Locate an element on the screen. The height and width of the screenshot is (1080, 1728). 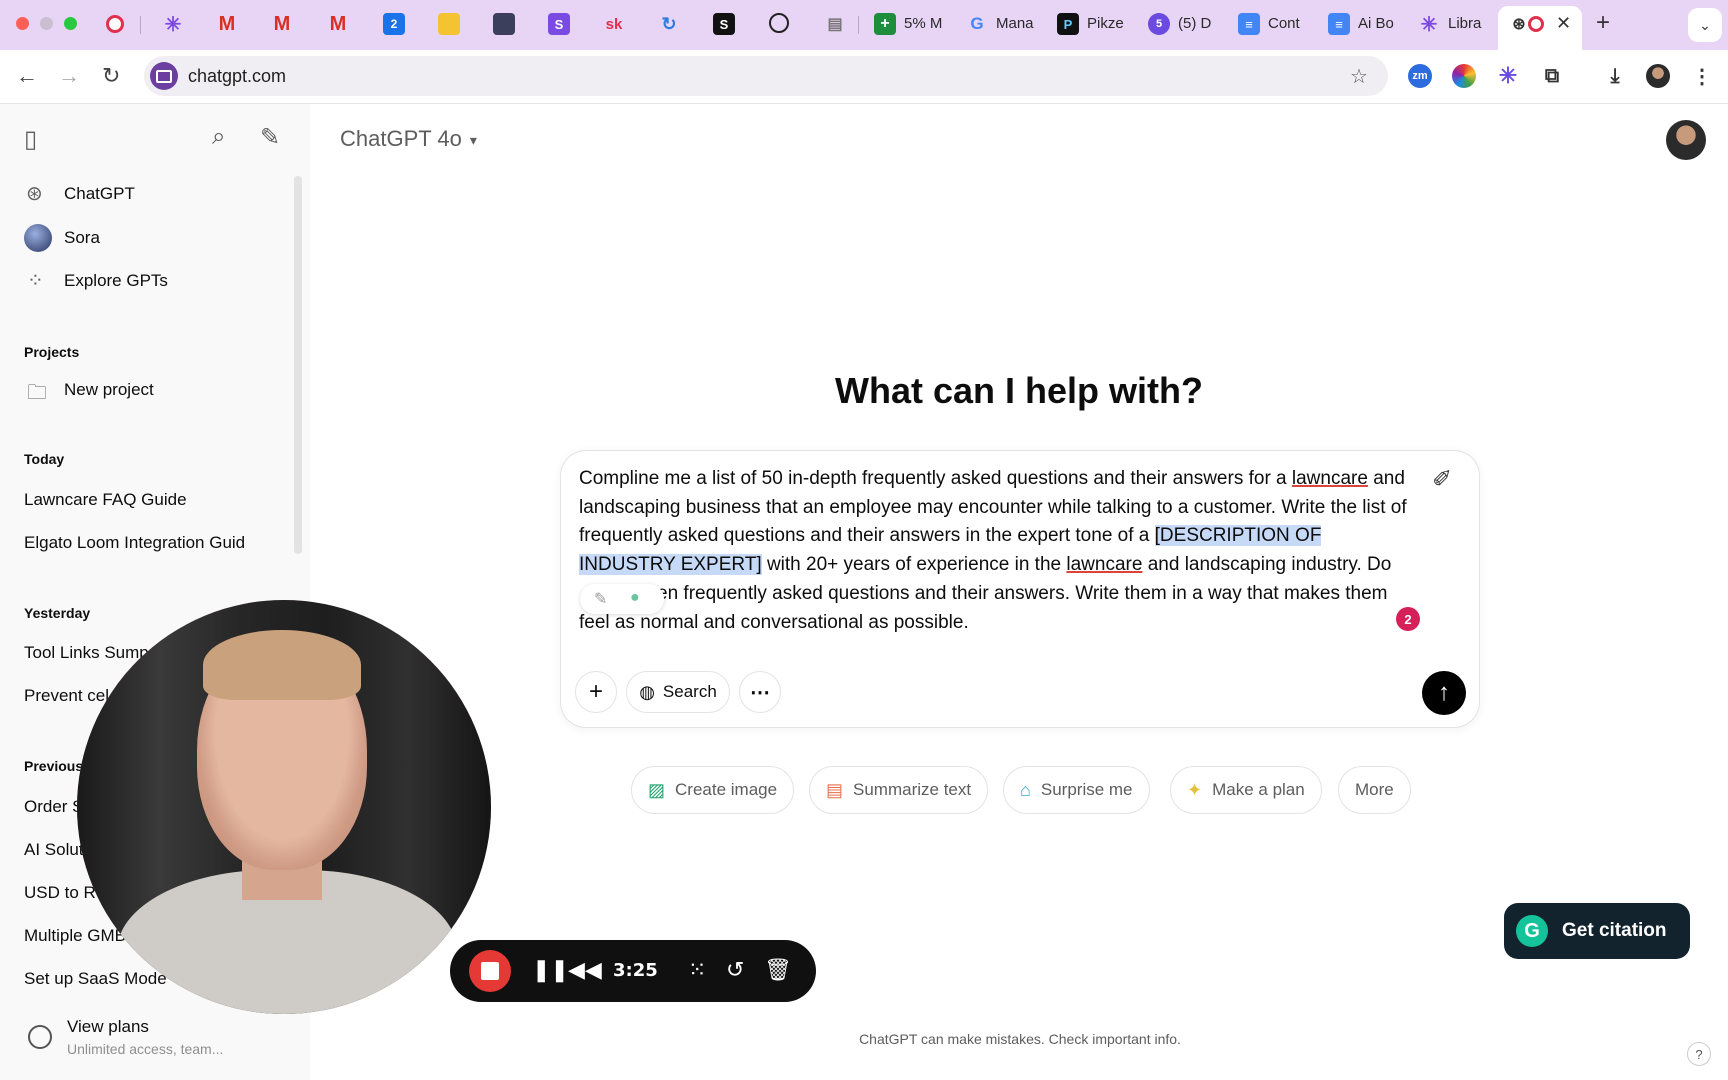
arrow-up-icon: ↑ is located at coordinates (1444, 692).